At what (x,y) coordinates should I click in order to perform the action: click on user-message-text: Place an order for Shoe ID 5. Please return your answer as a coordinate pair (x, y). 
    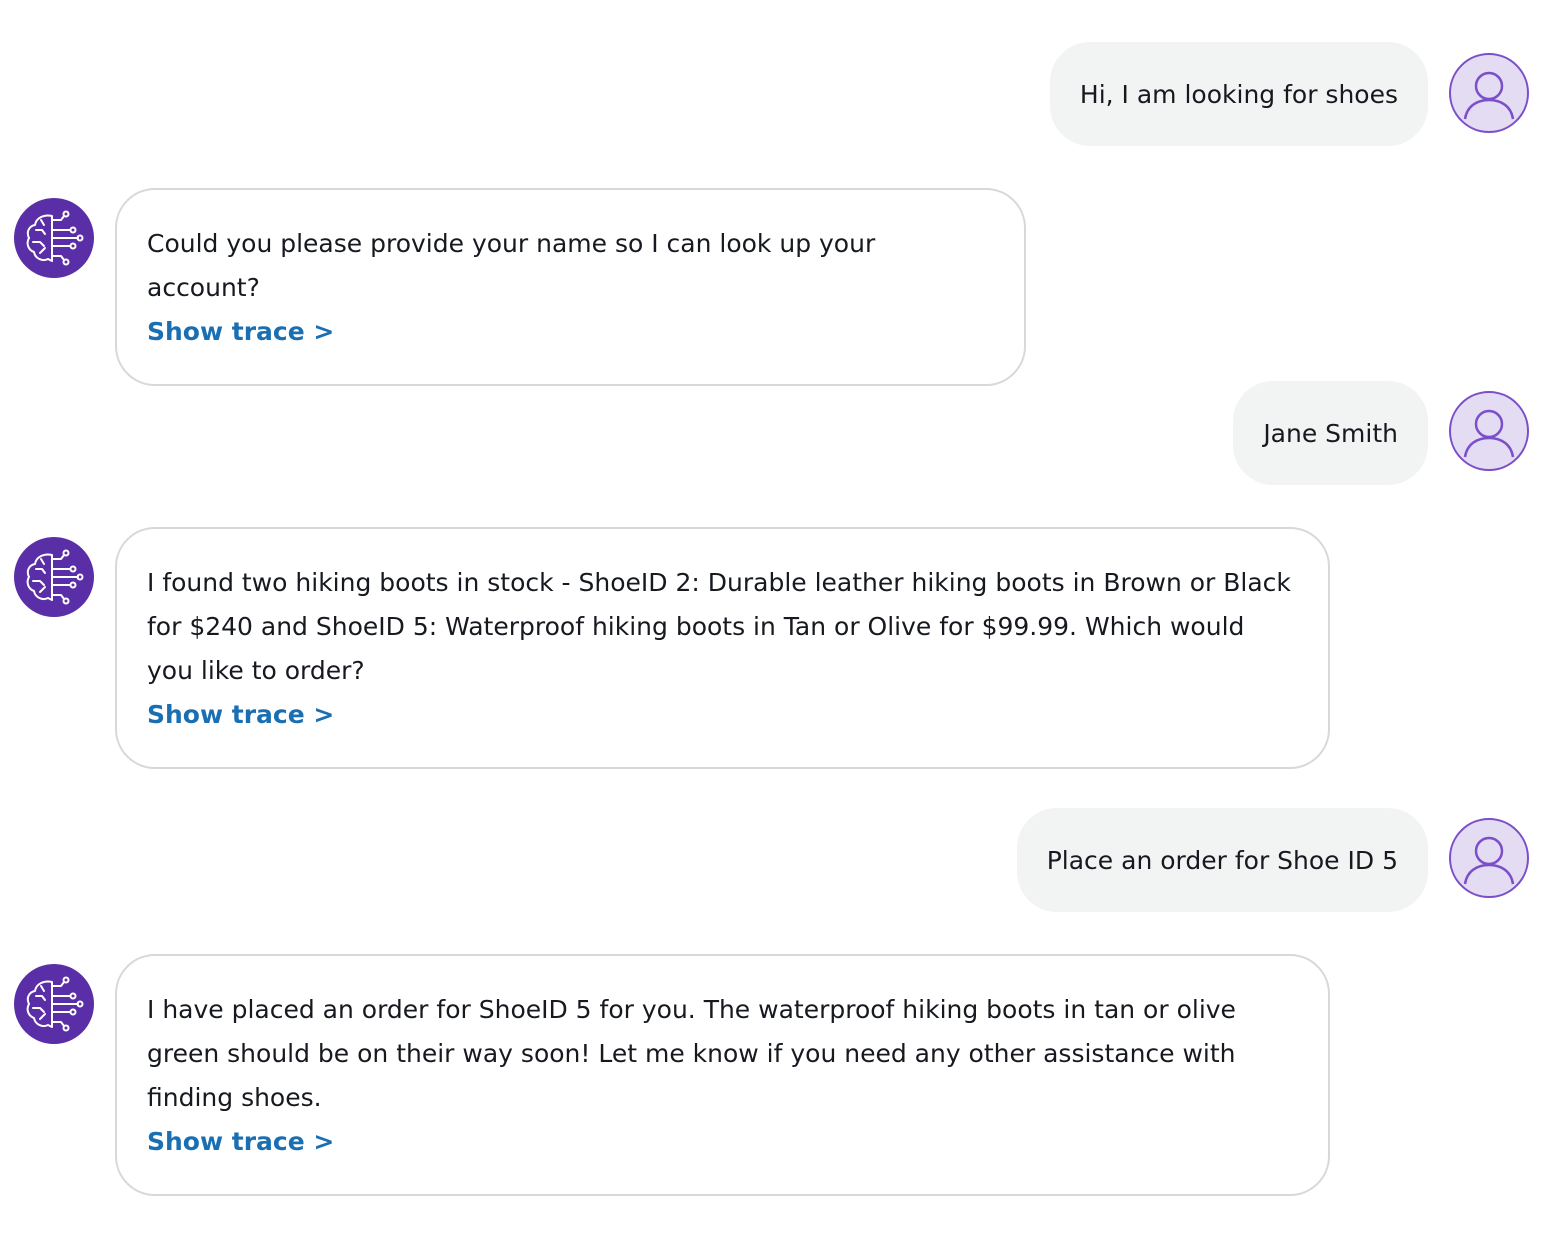
    Looking at the image, I should click on (1222, 860).